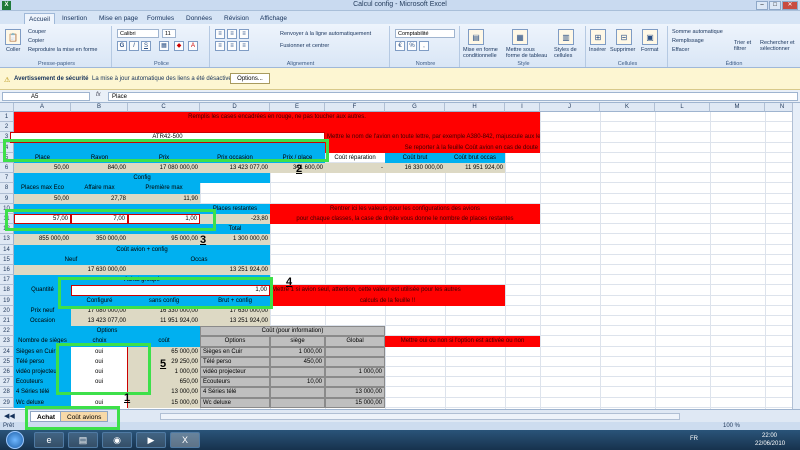 The image size is (800, 450). I want to click on row-header: 29, so click(7, 402).